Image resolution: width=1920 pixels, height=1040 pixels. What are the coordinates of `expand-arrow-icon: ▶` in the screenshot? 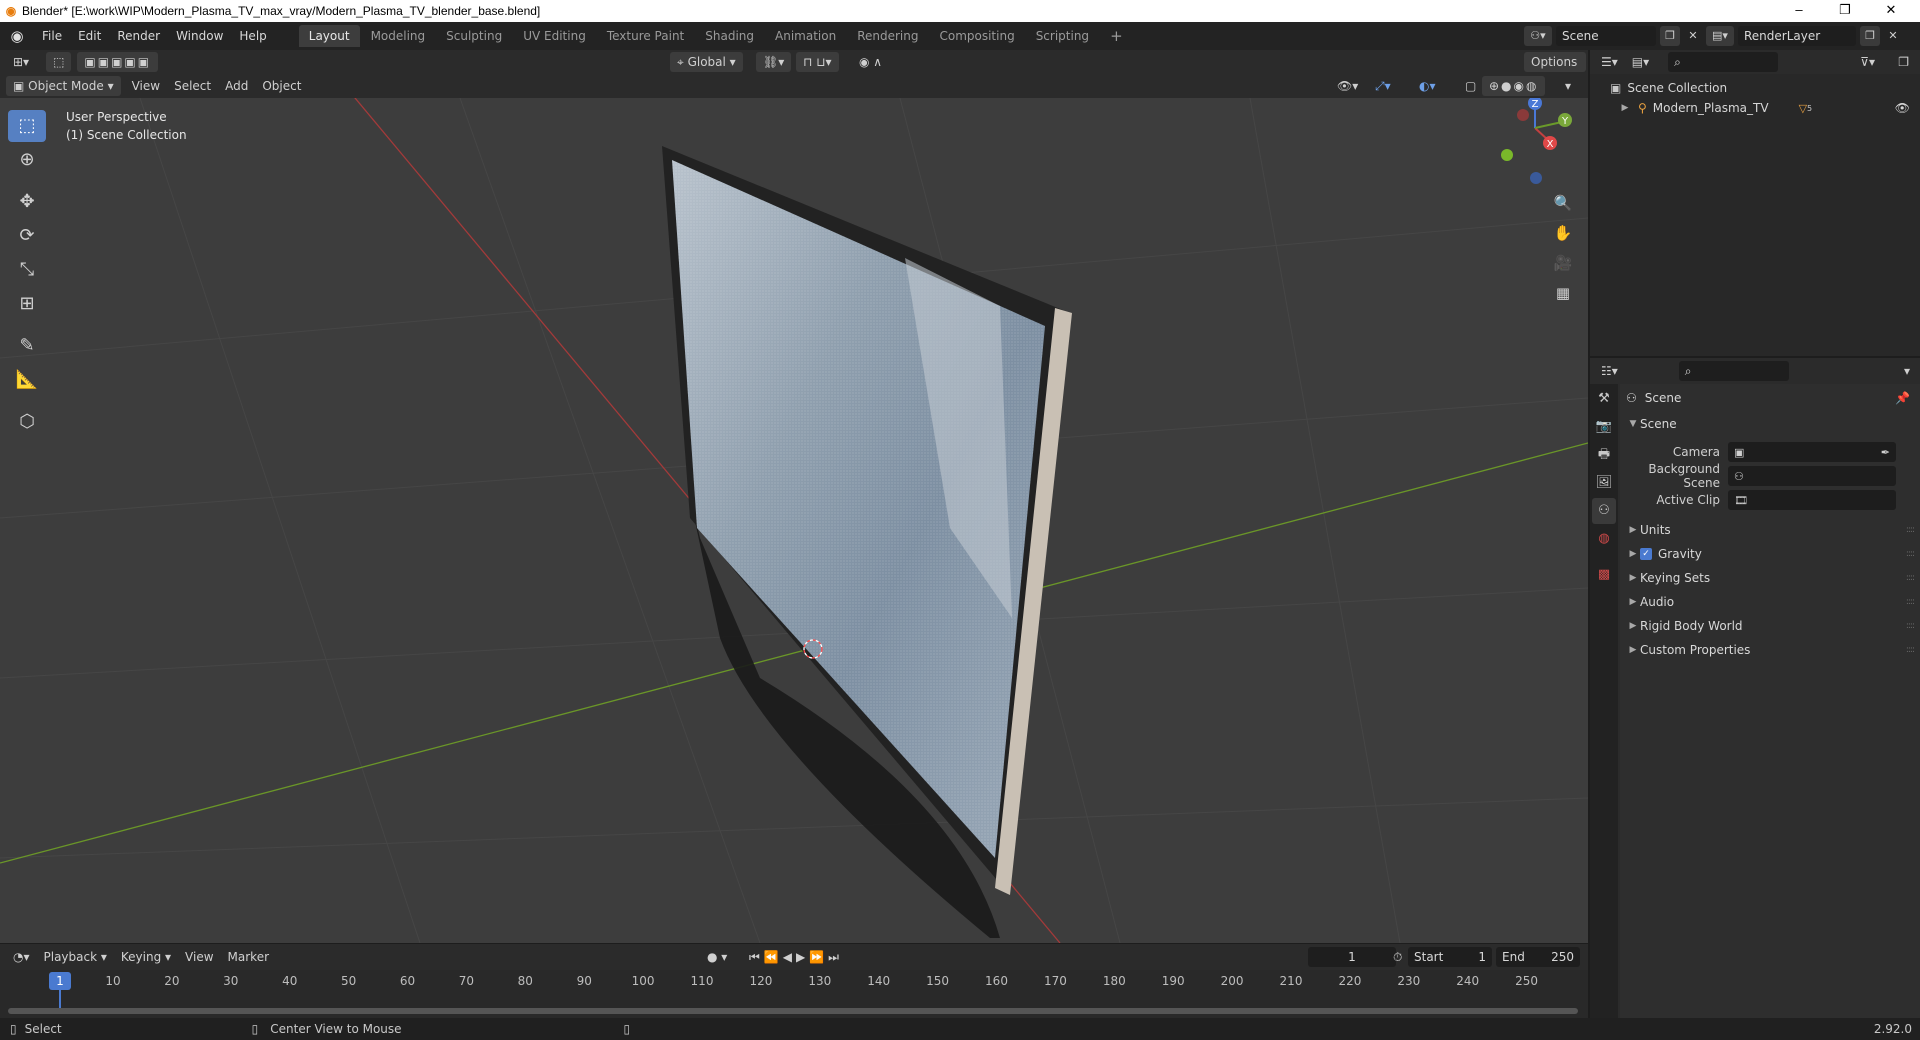 It's located at (1625, 108).